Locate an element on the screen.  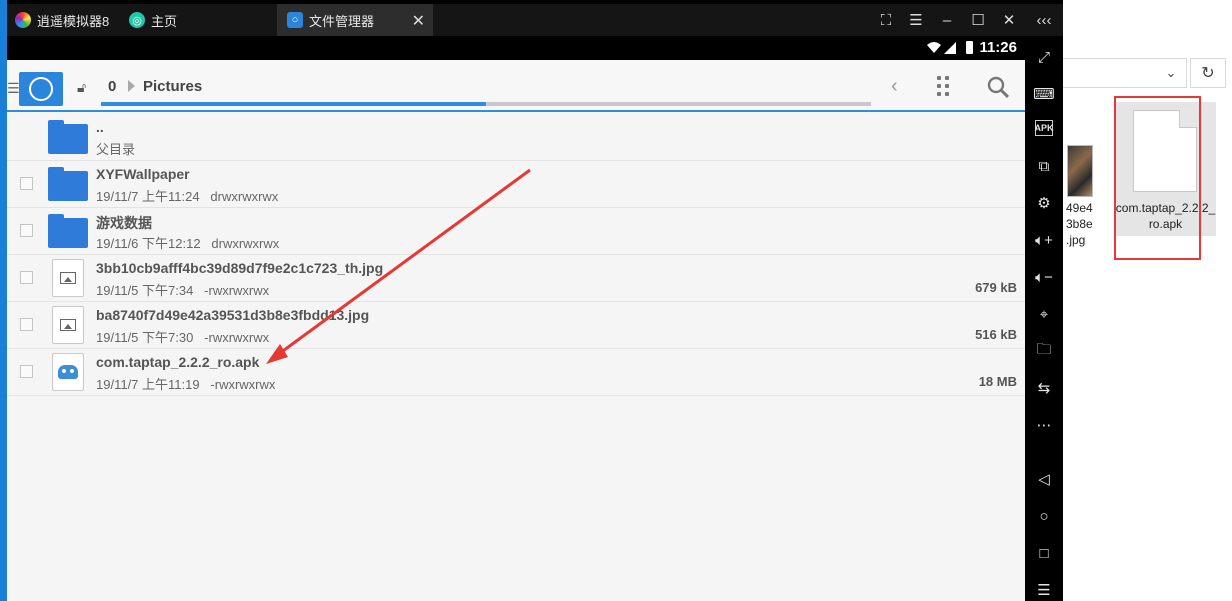
collapse-sidebar-icon: ‹‹‹ is located at coordinates (1044, 20).